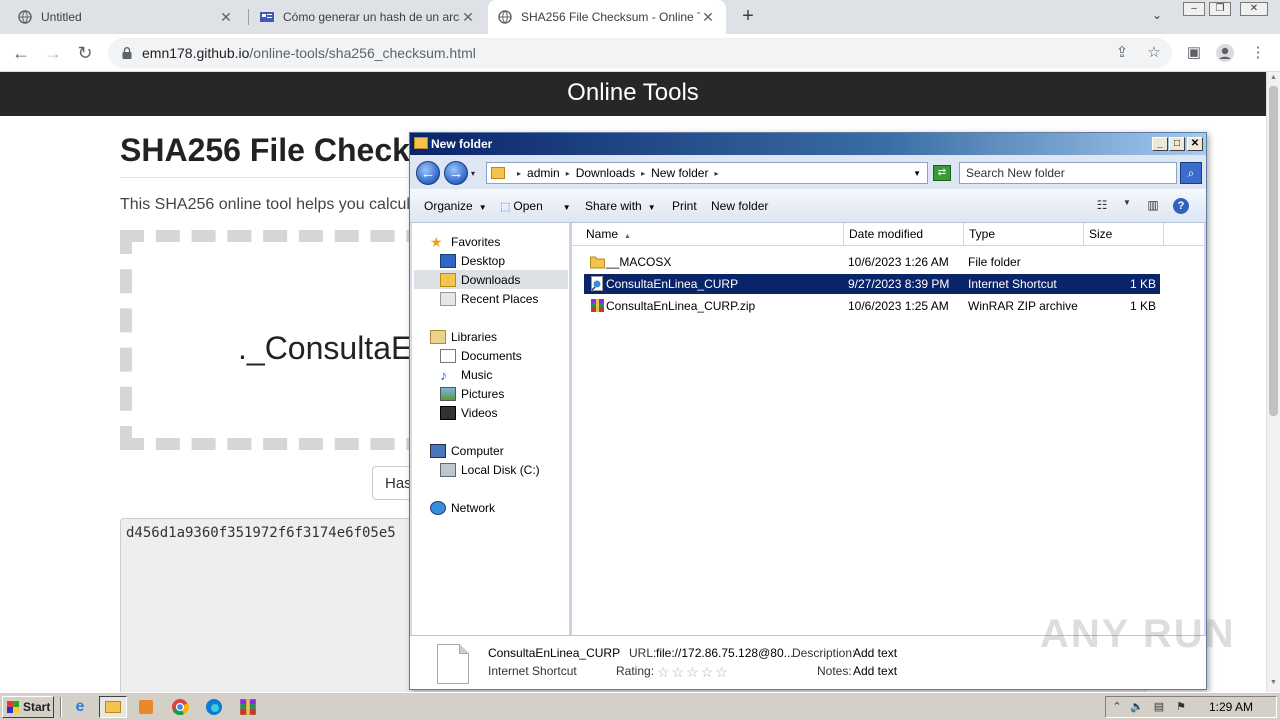 The width and height of the screenshot is (1280, 720). I want to click on internet-explorer-icon: e, so click(80, 707).